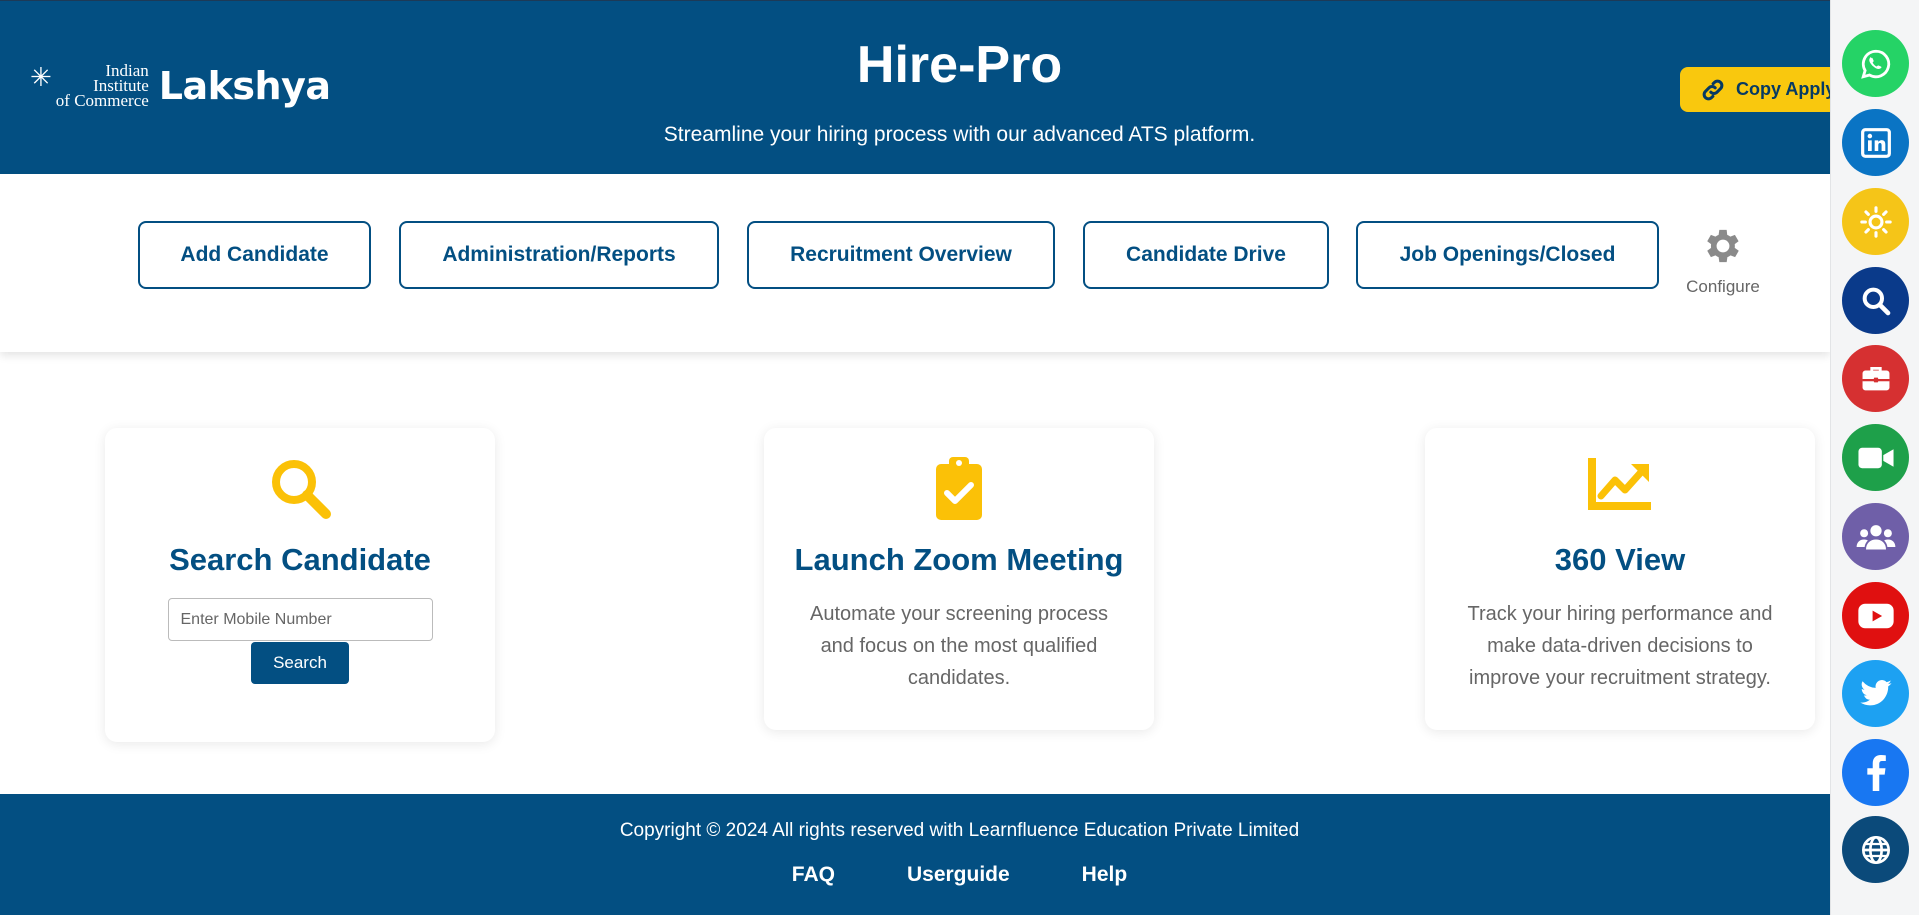  What do you see at coordinates (1206, 255) in the screenshot?
I see `candidate-drive-button: Candidate Drive` at bounding box center [1206, 255].